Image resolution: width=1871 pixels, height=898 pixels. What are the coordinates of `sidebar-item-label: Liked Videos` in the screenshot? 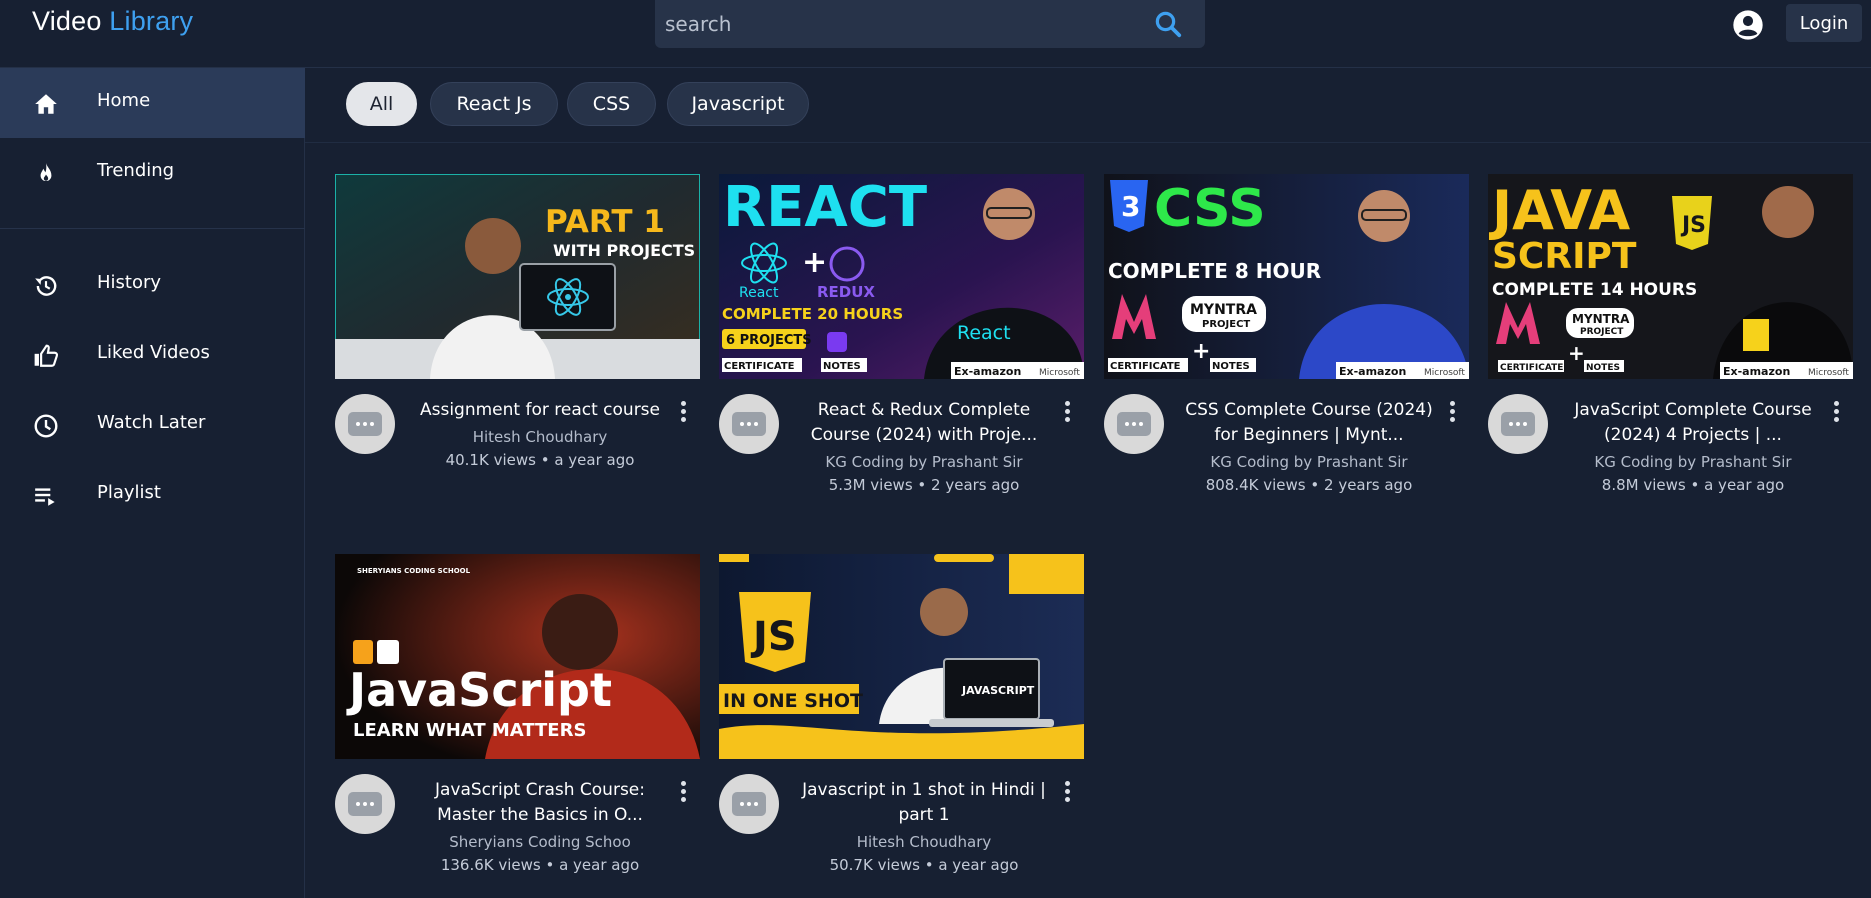 It's located at (153, 352).